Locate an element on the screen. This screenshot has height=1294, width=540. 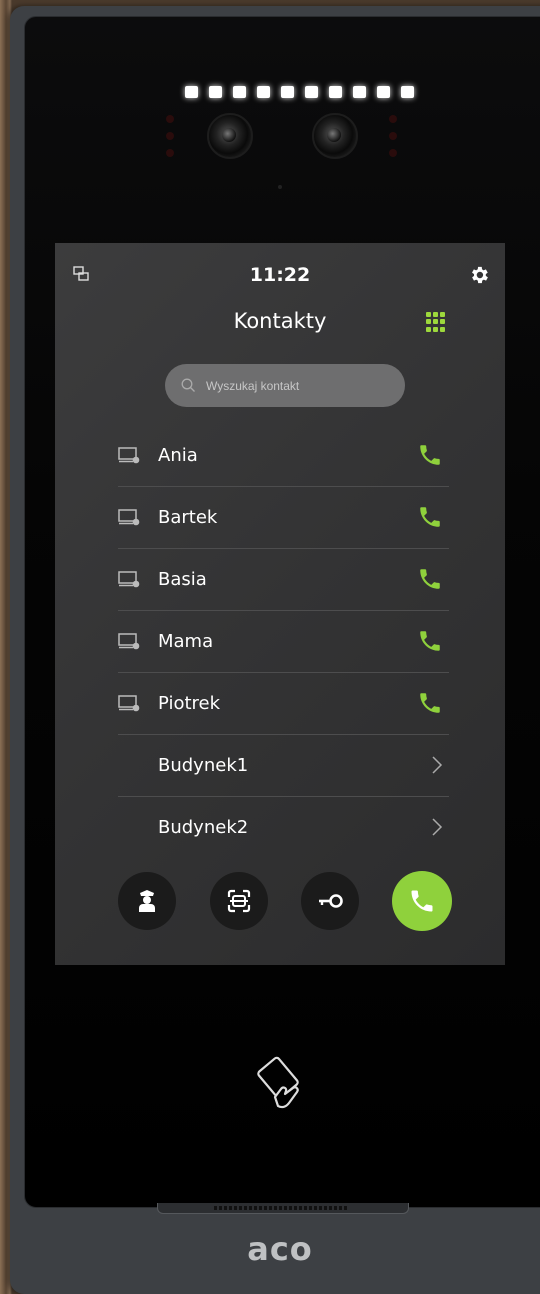
qr-scan-button is located at coordinates (239, 901).